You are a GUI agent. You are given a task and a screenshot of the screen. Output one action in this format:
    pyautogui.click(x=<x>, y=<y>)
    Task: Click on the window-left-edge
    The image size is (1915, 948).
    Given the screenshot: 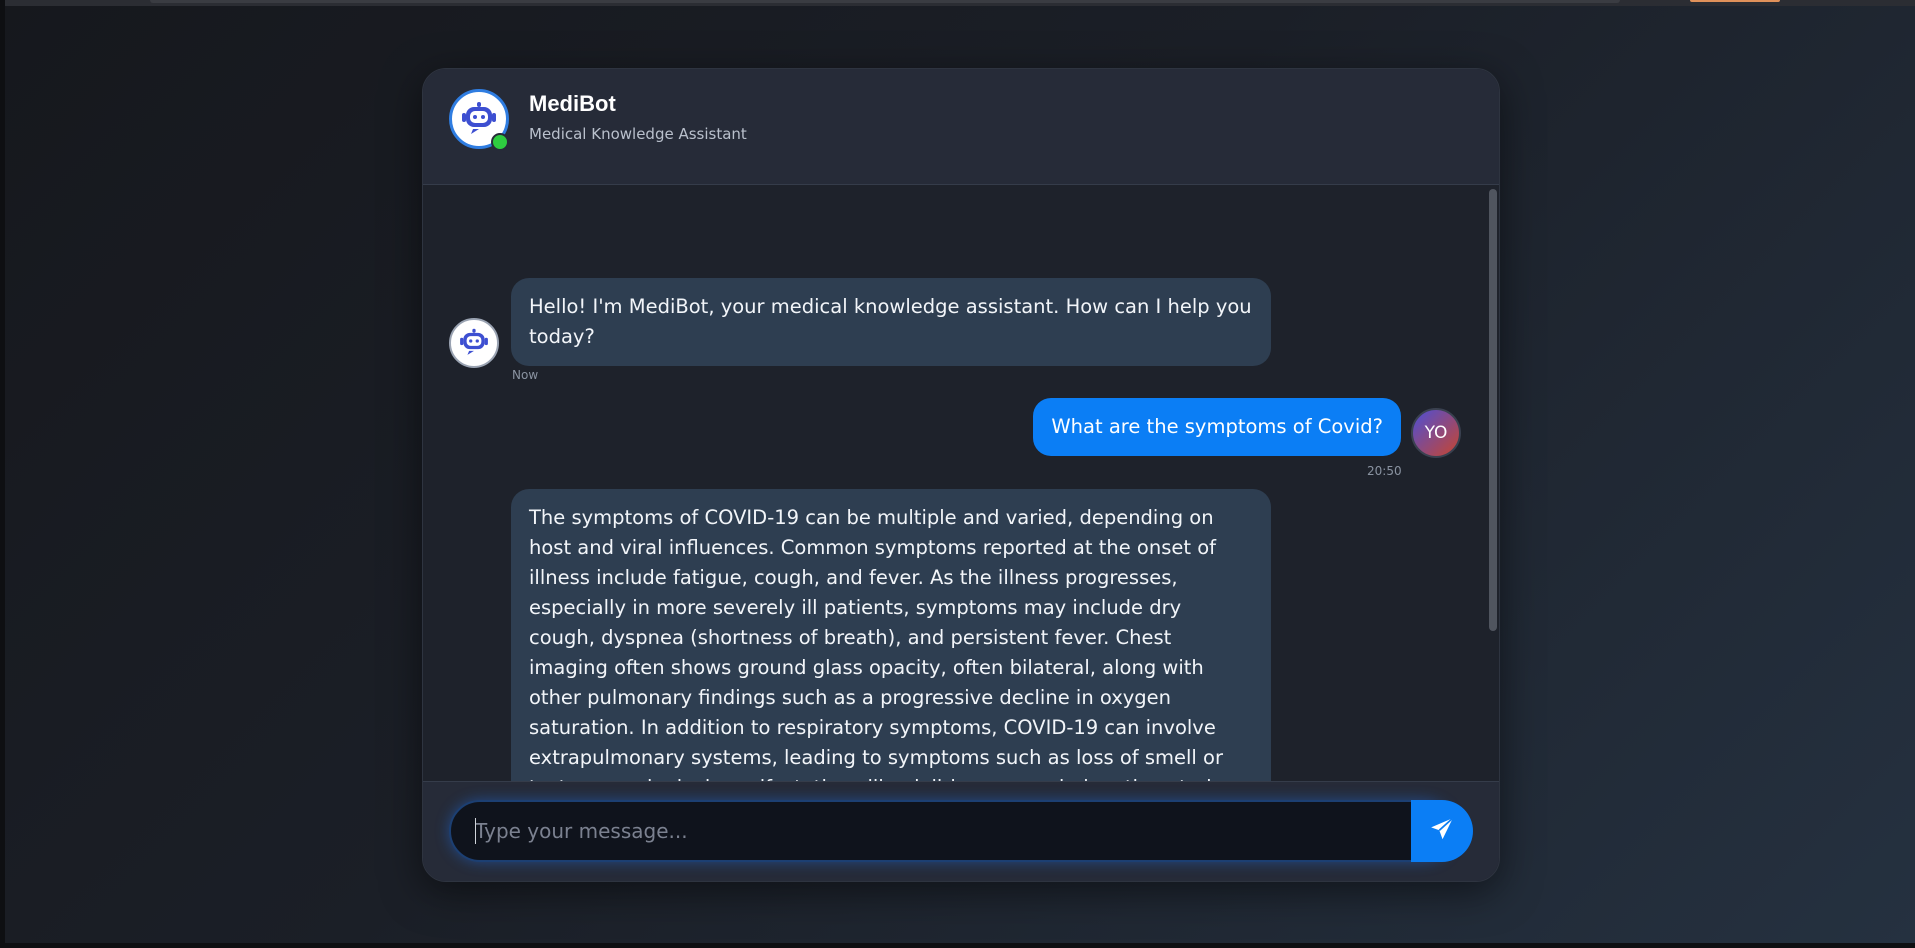 What is the action you would take?
    pyautogui.click(x=2, y=474)
    